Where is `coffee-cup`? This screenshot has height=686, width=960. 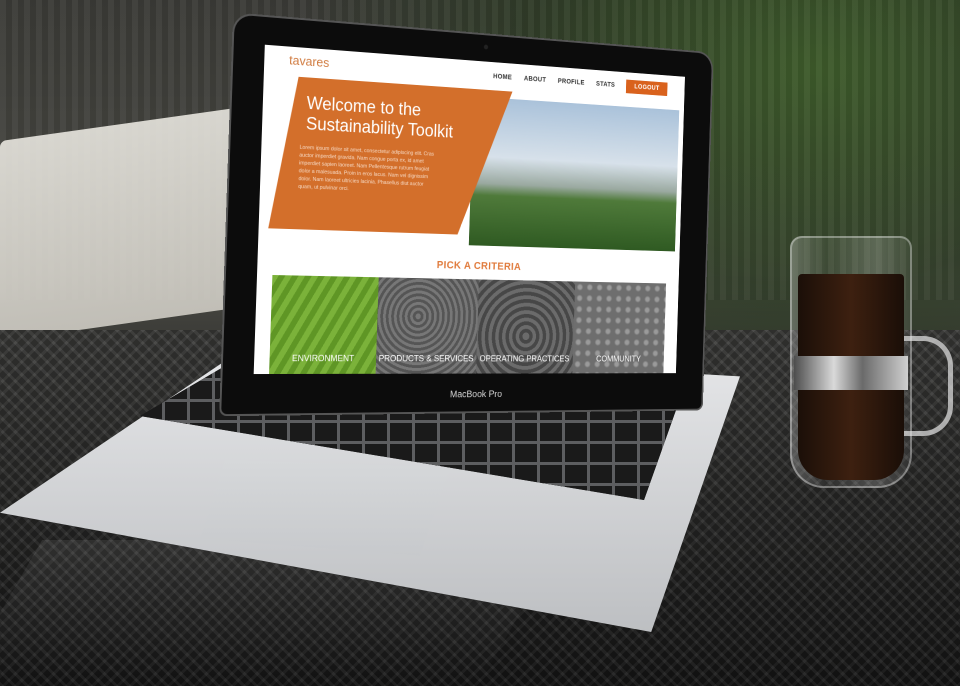 coffee-cup is located at coordinates (871, 365).